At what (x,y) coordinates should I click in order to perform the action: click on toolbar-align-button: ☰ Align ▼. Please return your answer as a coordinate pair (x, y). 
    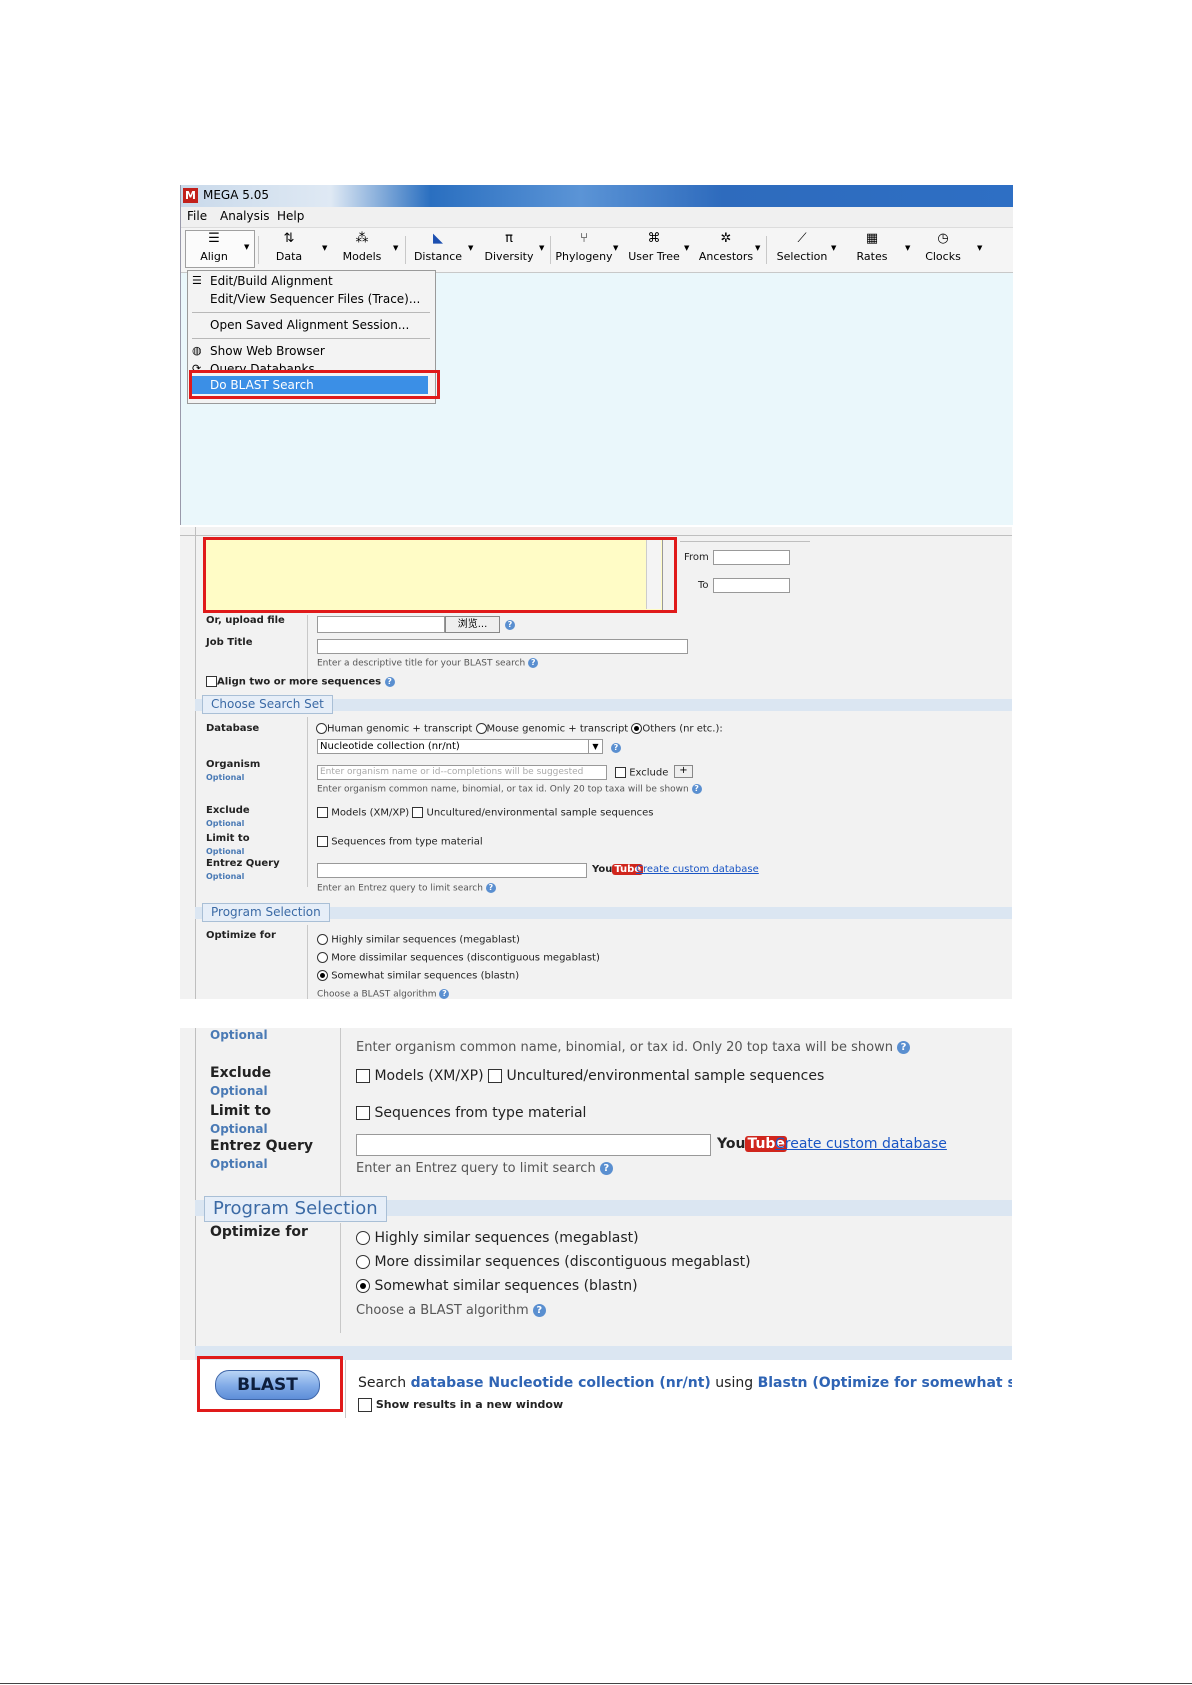
    Looking at the image, I should click on (220, 249).